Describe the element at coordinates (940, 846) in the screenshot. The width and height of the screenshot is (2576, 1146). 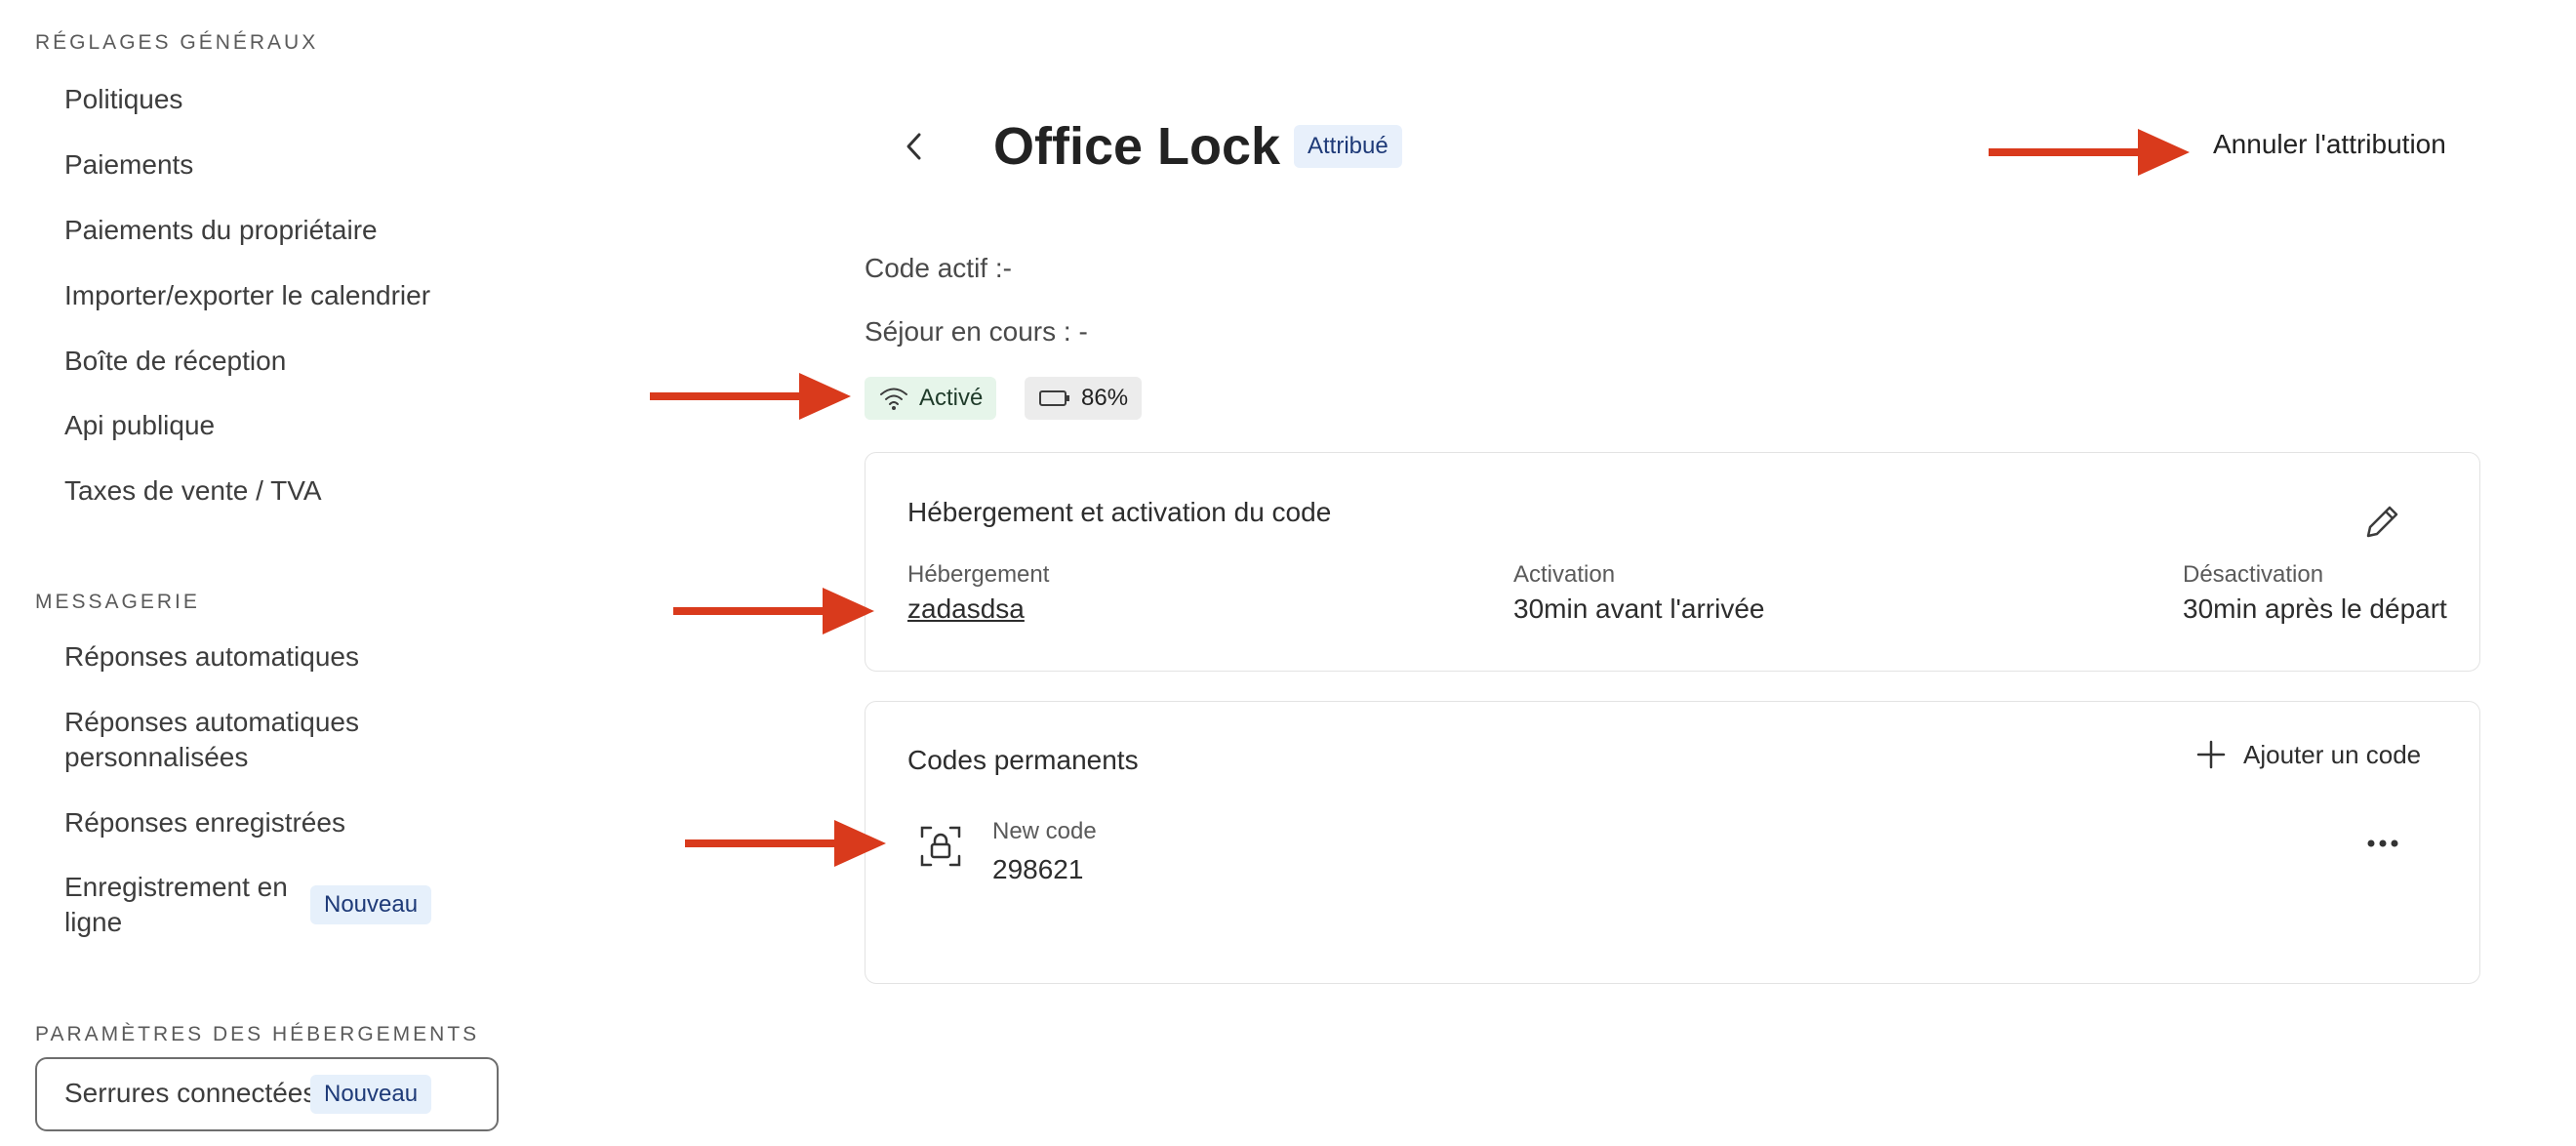
I see `lock-scan-icon` at that location.